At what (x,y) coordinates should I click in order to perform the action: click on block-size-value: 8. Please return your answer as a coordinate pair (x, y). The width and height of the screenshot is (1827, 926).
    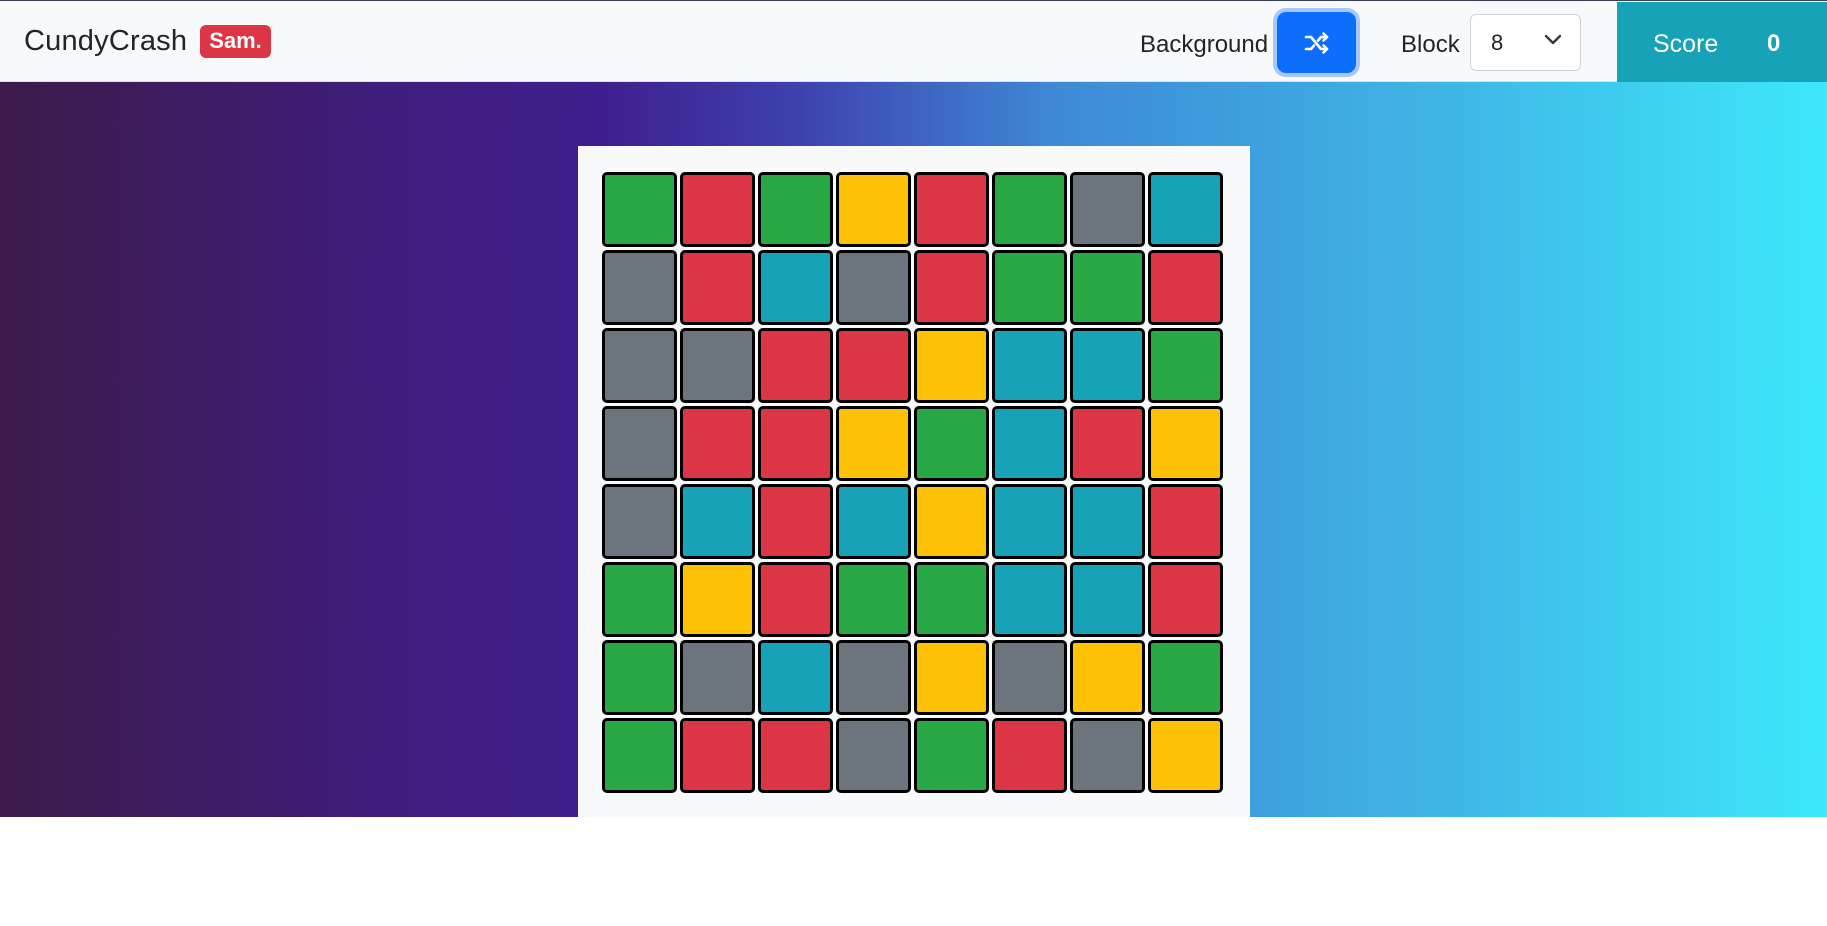
    Looking at the image, I should click on (1497, 42).